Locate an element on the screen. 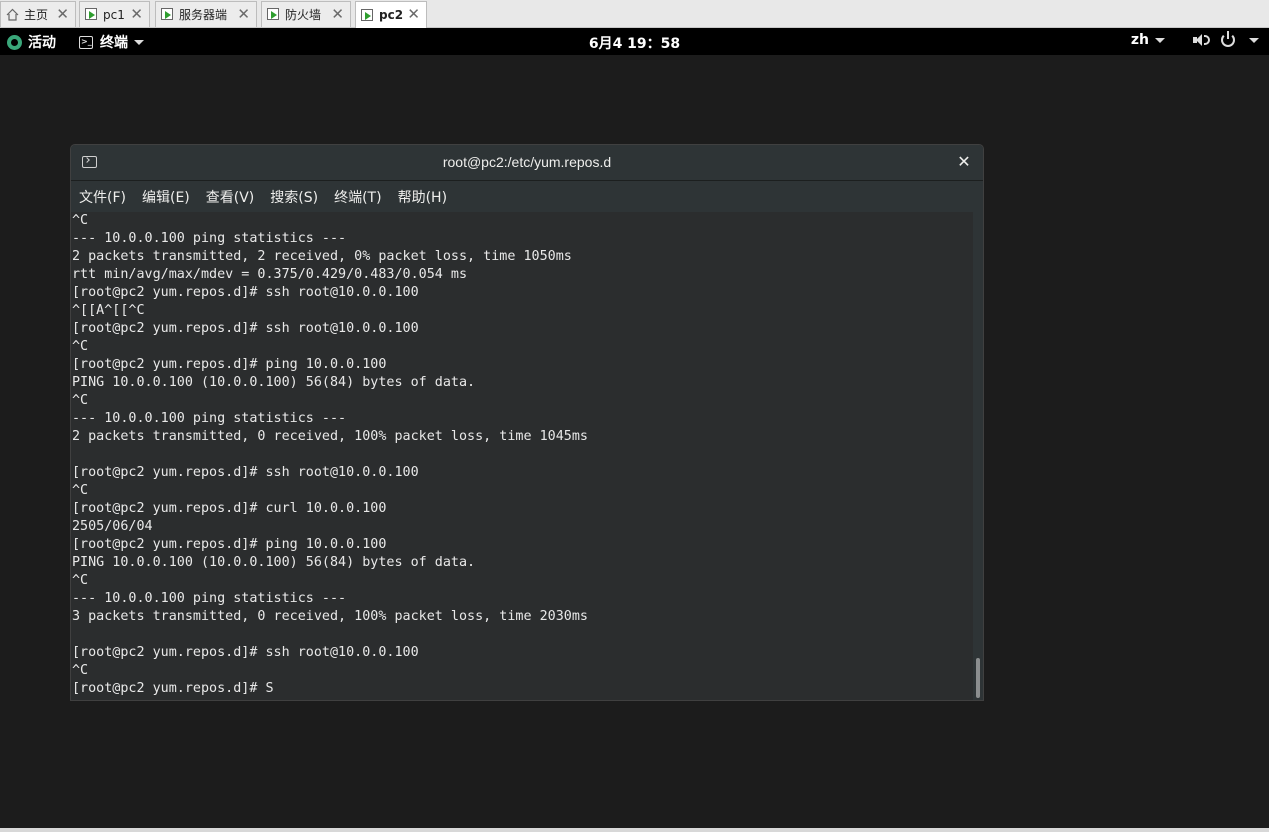 The width and height of the screenshot is (1269, 832). distro-logo-icon is located at coordinates (14, 42).